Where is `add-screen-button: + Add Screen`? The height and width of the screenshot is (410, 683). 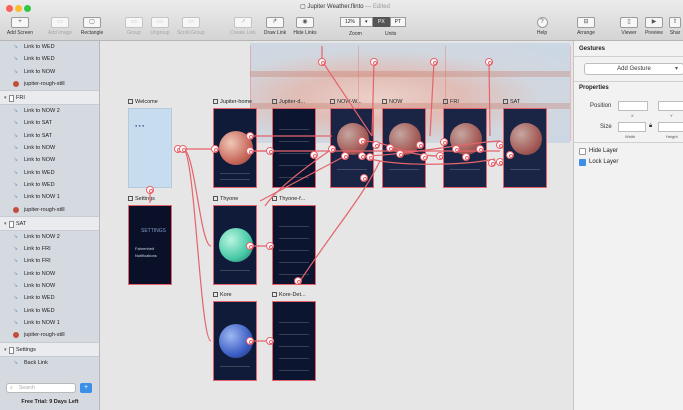 add-screen-button: + Add Screen is located at coordinates (20, 28).